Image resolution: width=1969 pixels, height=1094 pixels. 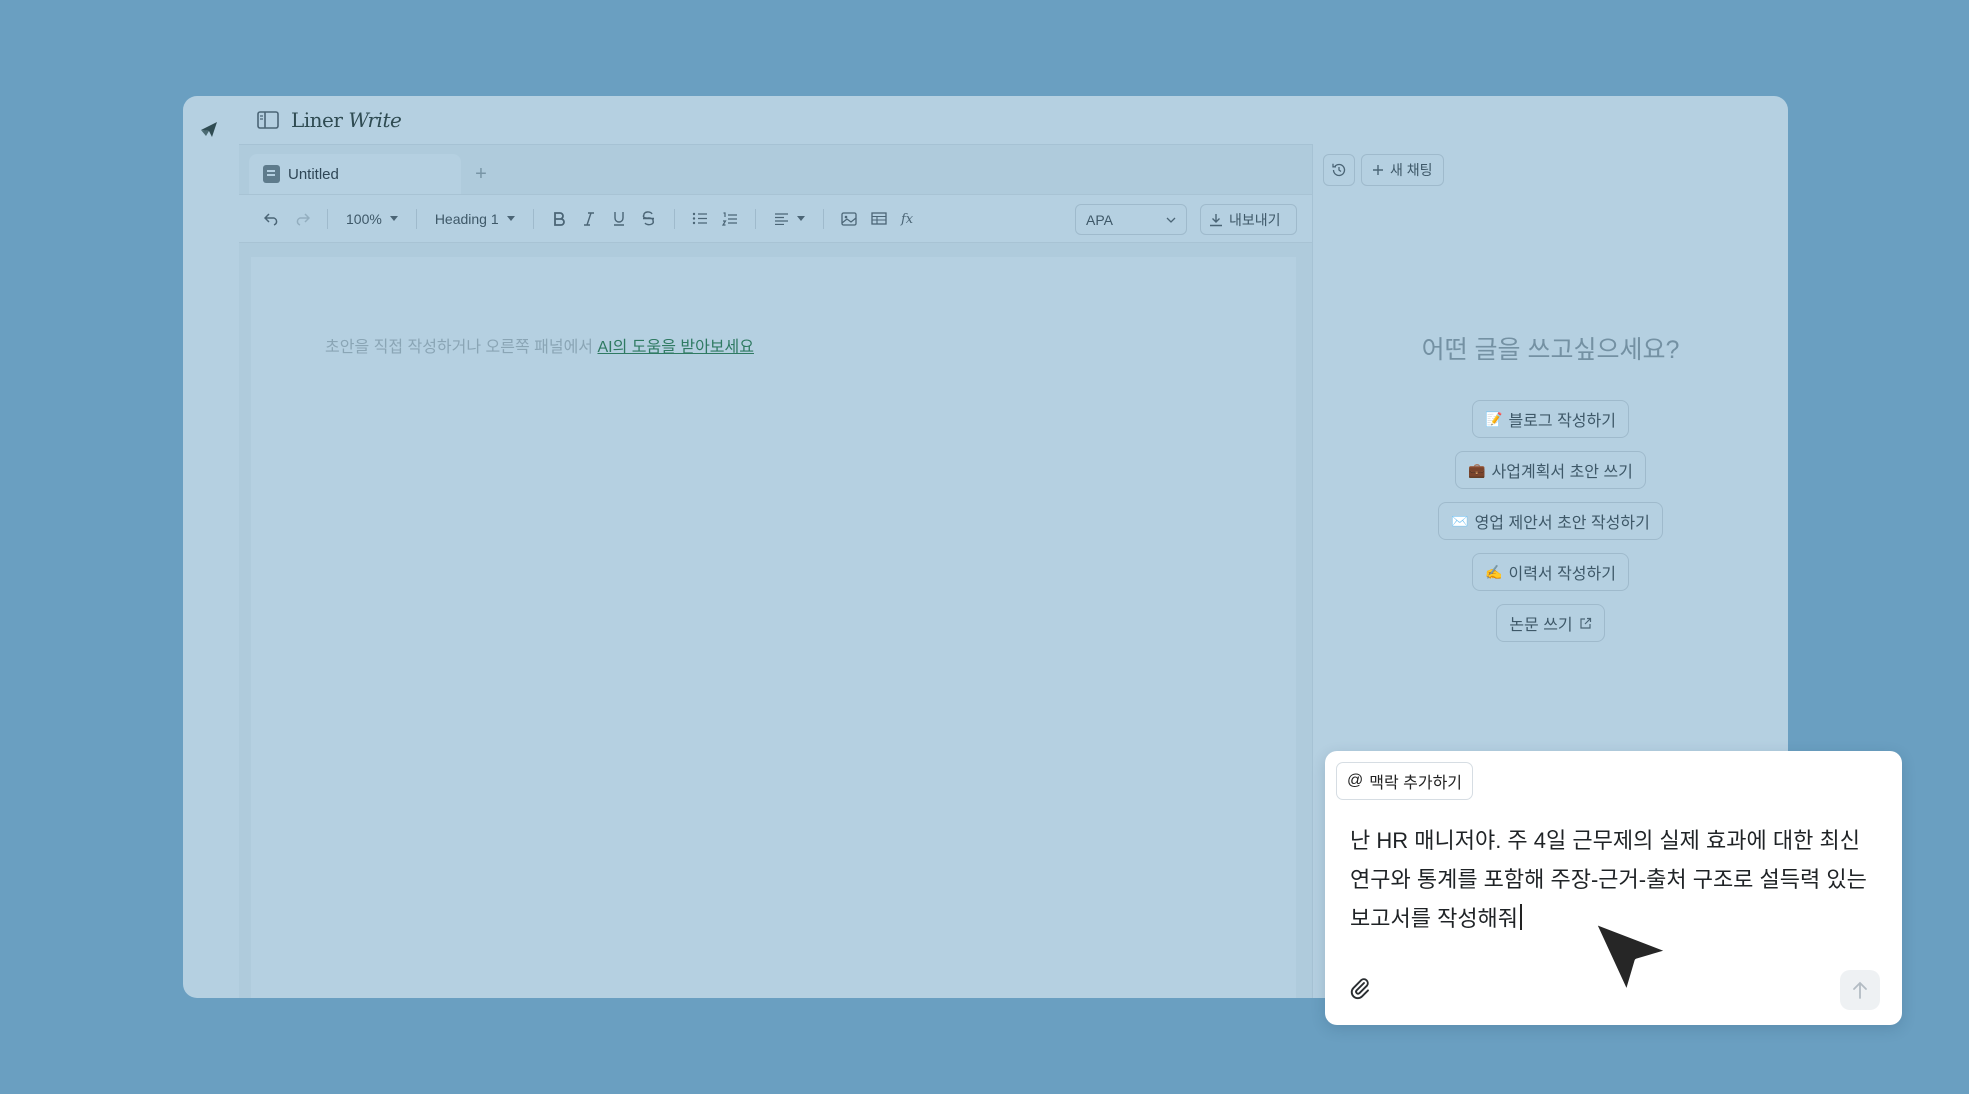 I want to click on document-tabs: Untitled +, so click(x=775, y=170).